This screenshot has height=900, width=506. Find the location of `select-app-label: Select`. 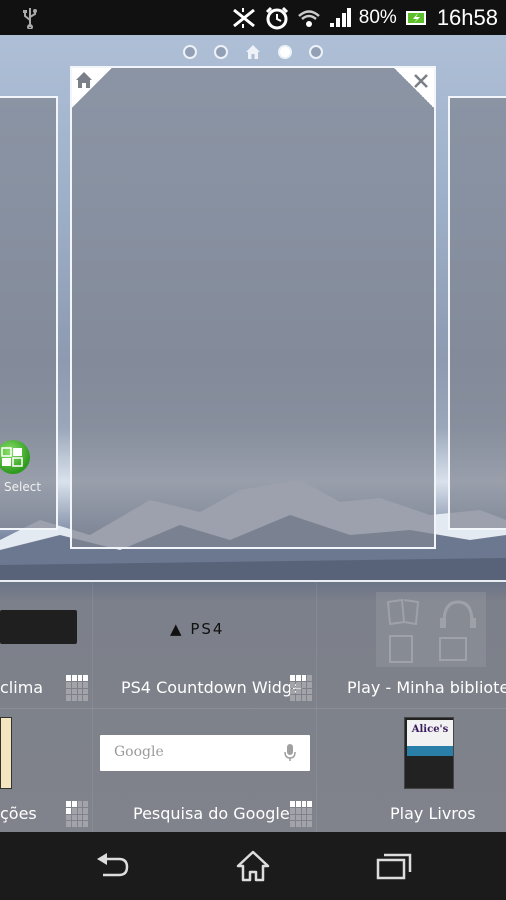

select-app-label: Select is located at coordinates (23, 487).